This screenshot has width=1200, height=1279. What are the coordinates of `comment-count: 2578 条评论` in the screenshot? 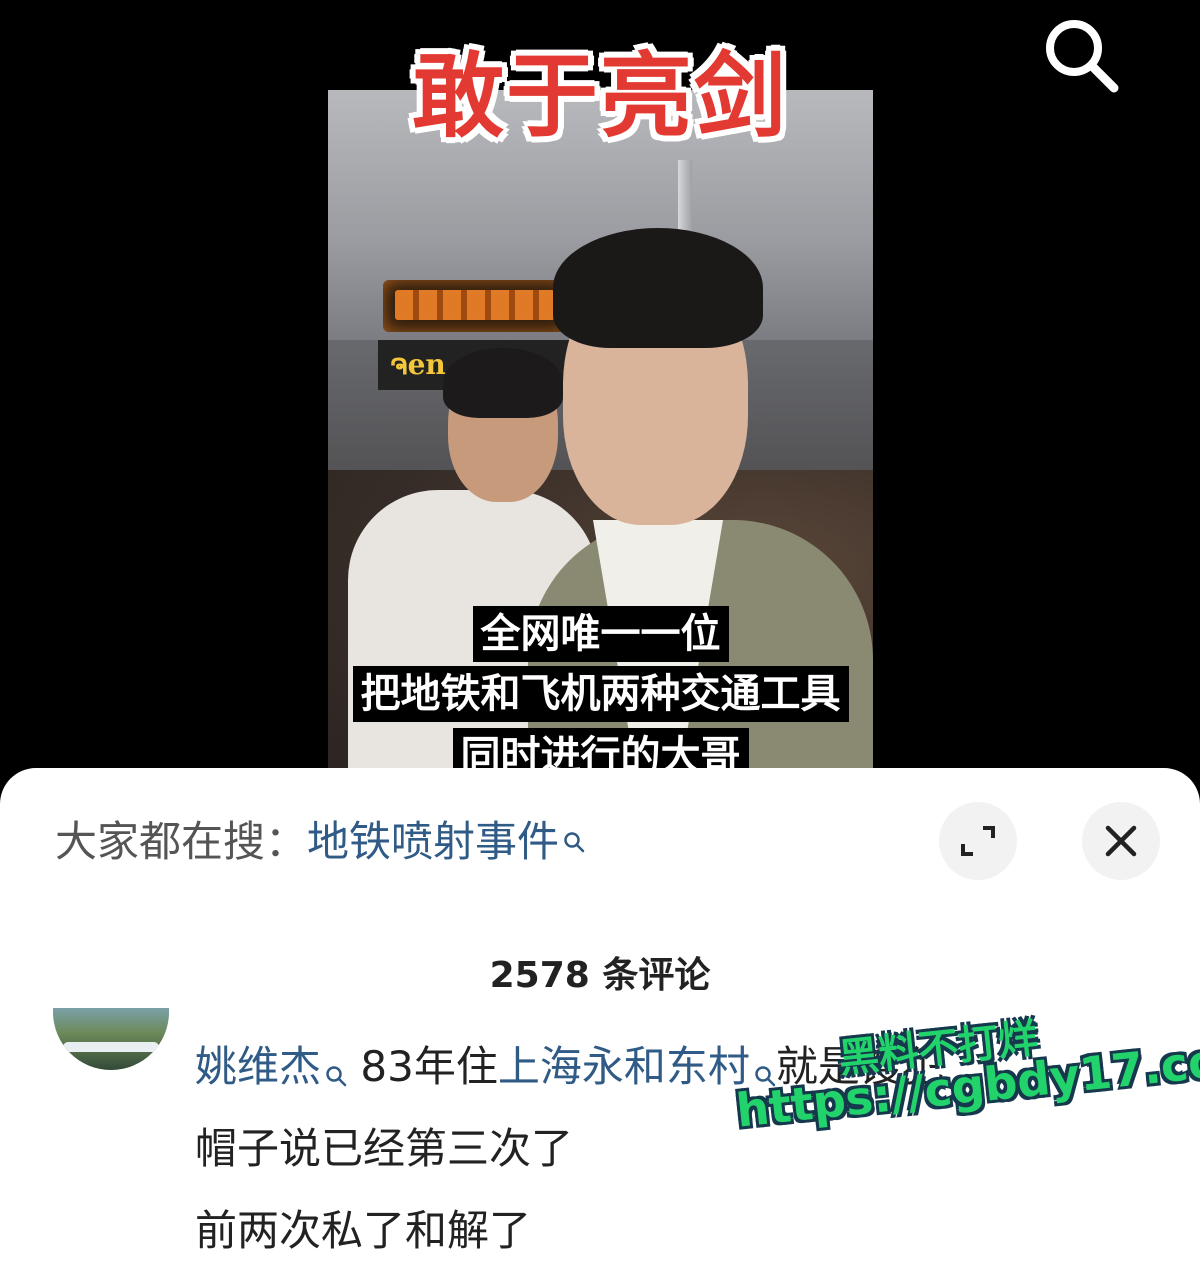 It's located at (600, 975).